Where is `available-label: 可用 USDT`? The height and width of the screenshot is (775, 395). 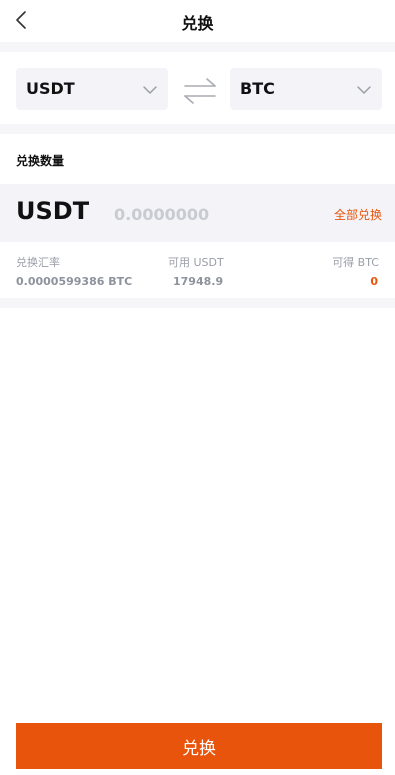 available-label: 可用 USDT is located at coordinates (196, 262).